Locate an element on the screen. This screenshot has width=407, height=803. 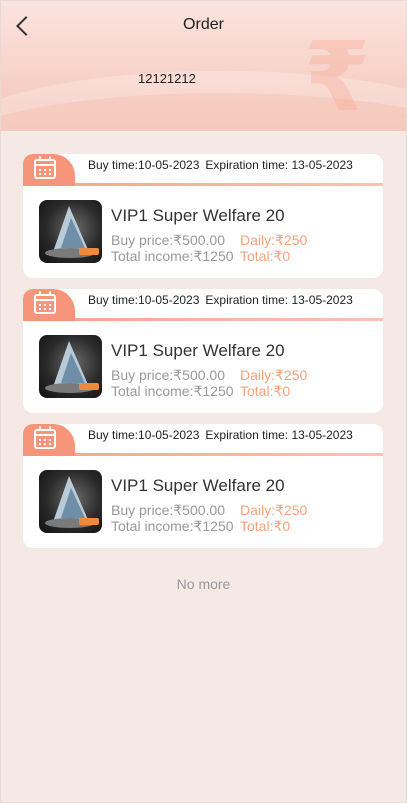
page-title: Order is located at coordinates (203, 24).